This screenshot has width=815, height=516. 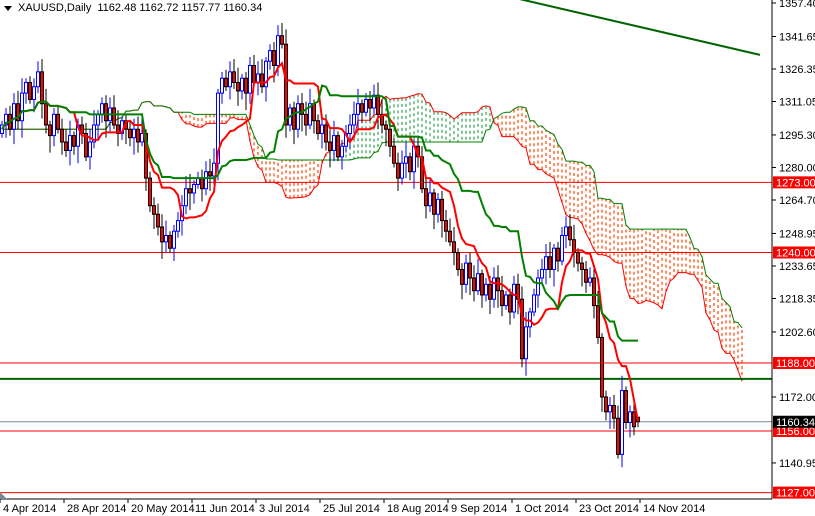 I want to click on level-price-label: 1188.00, so click(x=795, y=364).